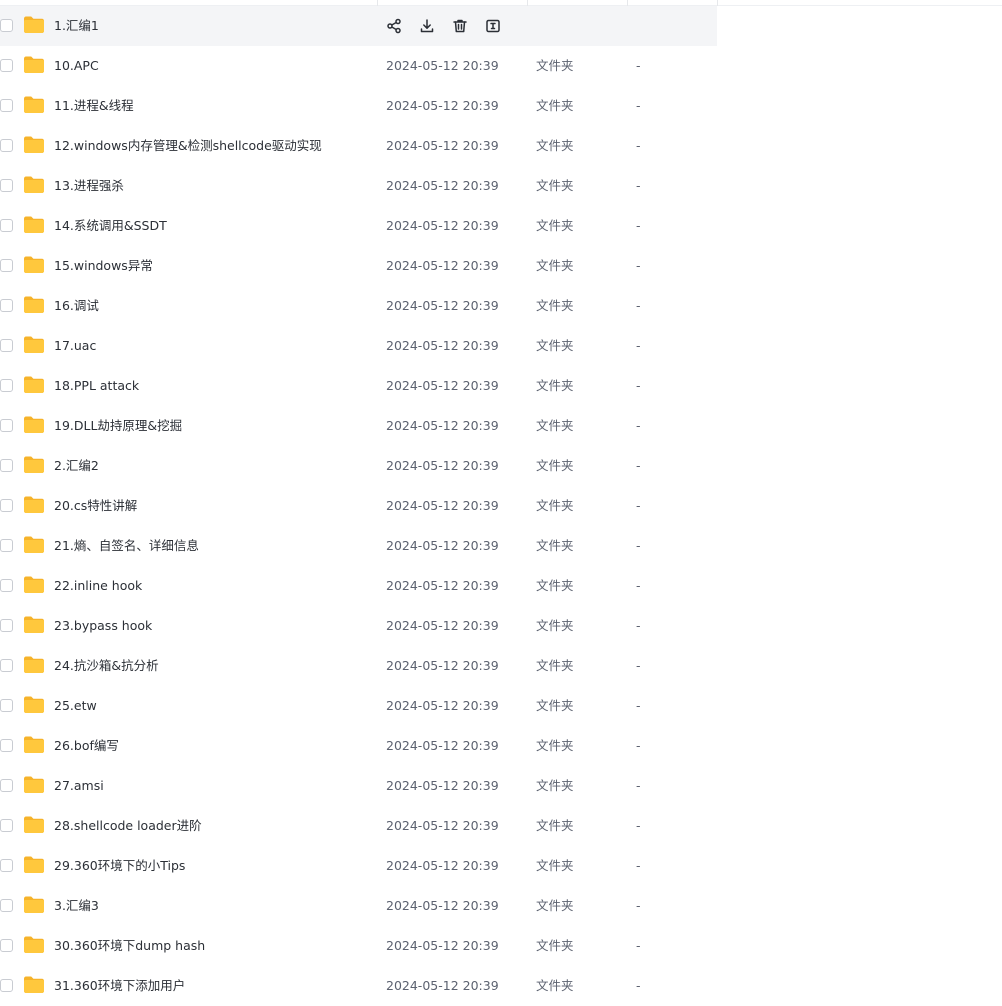  What do you see at coordinates (126, 546) in the screenshot?
I see `file-name: 21.熵、自签名、详细信息` at bounding box center [126, 546].